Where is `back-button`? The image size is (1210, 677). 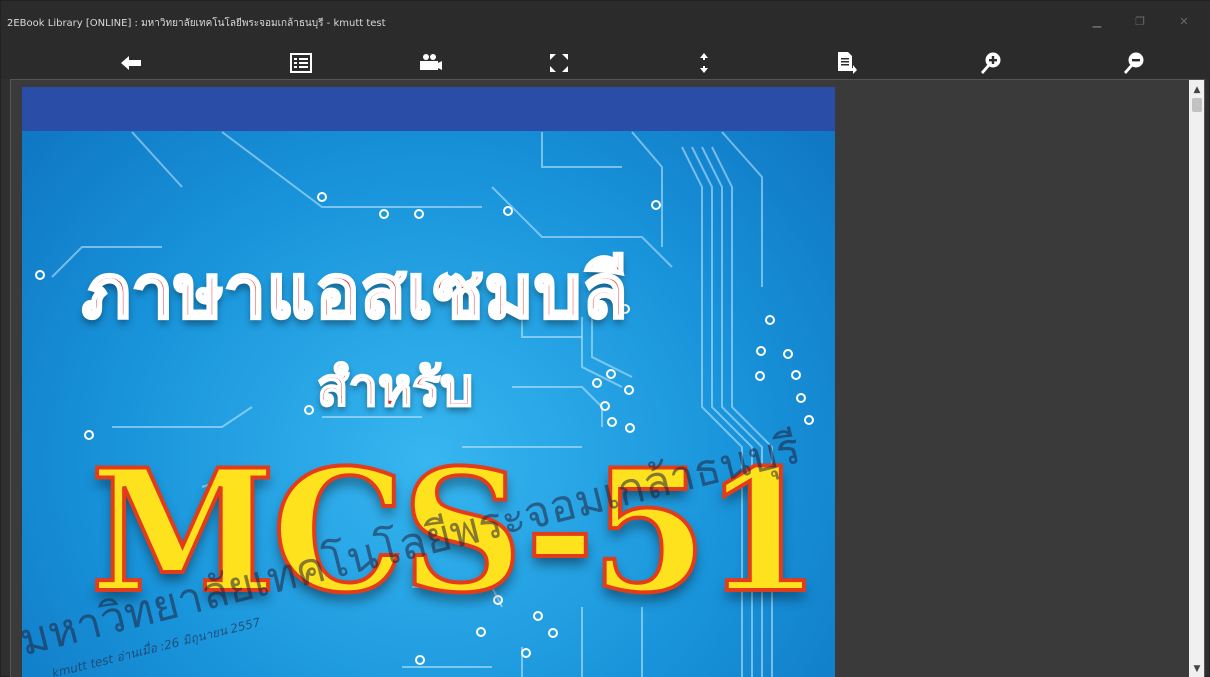 back-button is located at coordinates (131, 63).